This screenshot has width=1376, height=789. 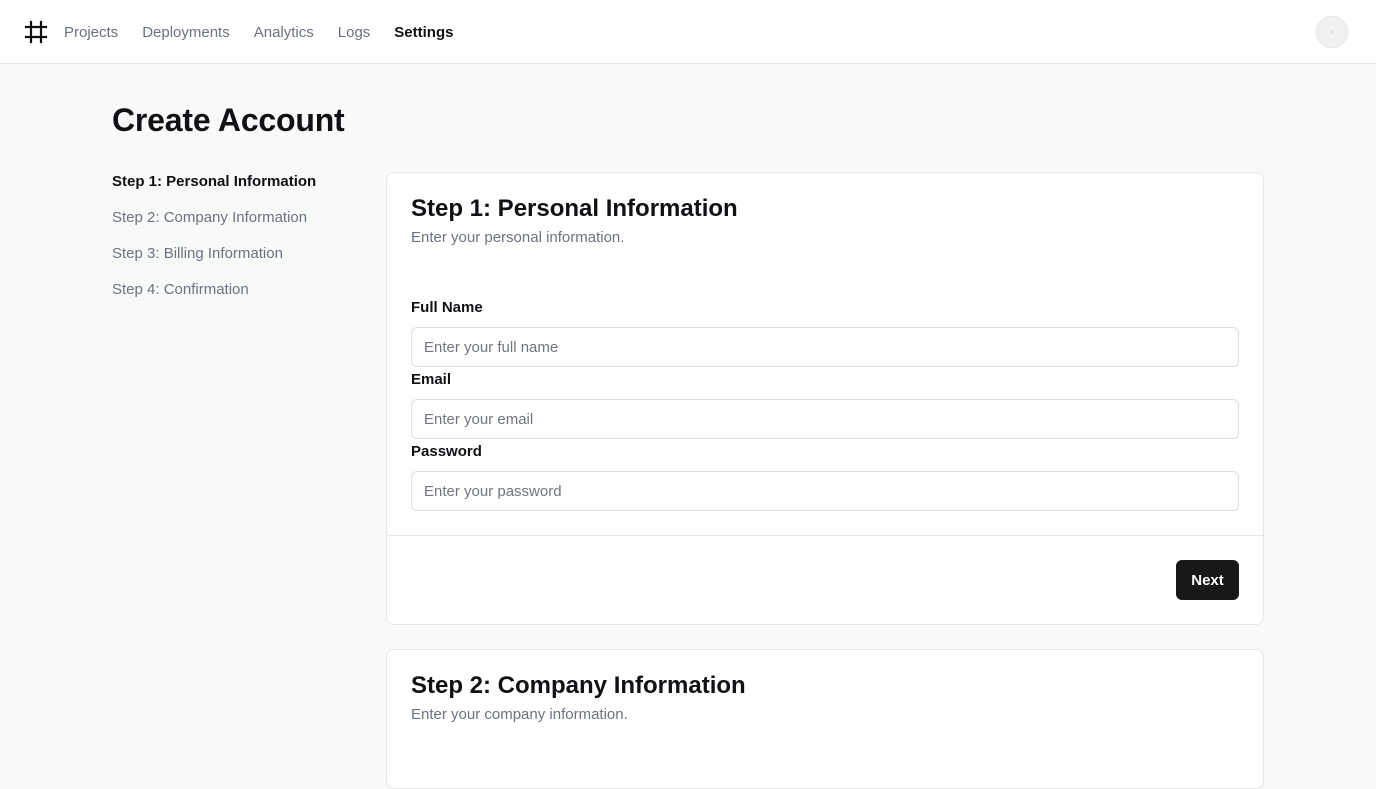 I want to click on full-name-label: Full Name, so click(x=447, y=307).